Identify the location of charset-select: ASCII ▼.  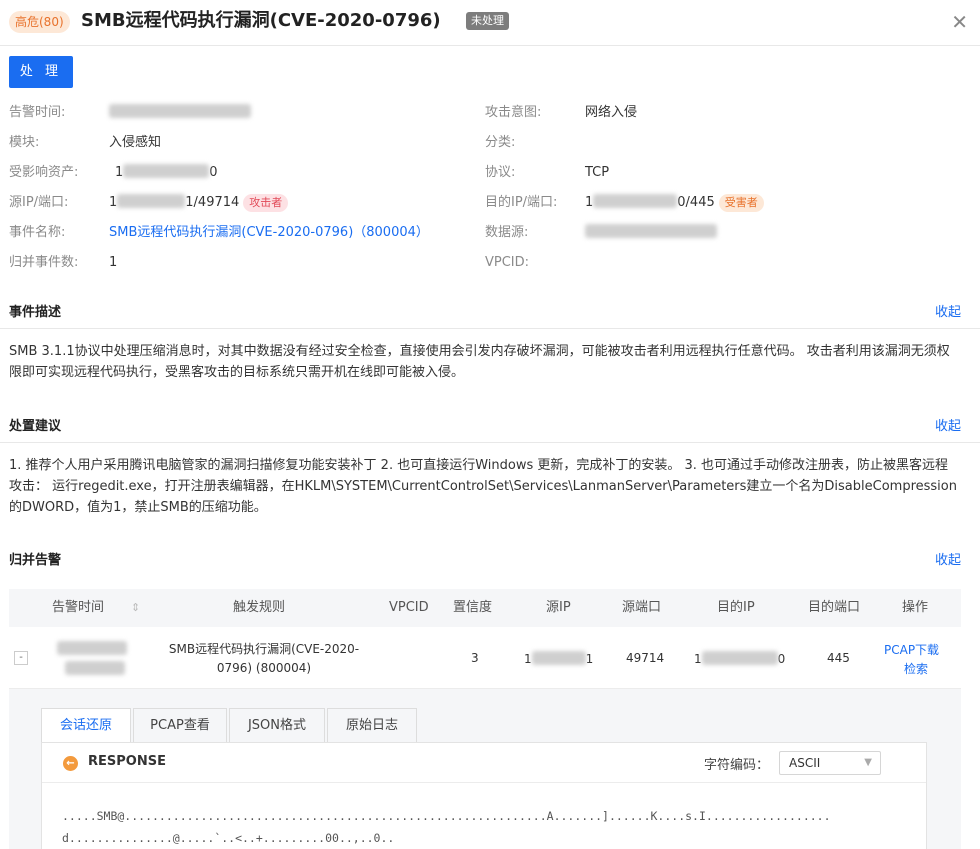
(830, 763).